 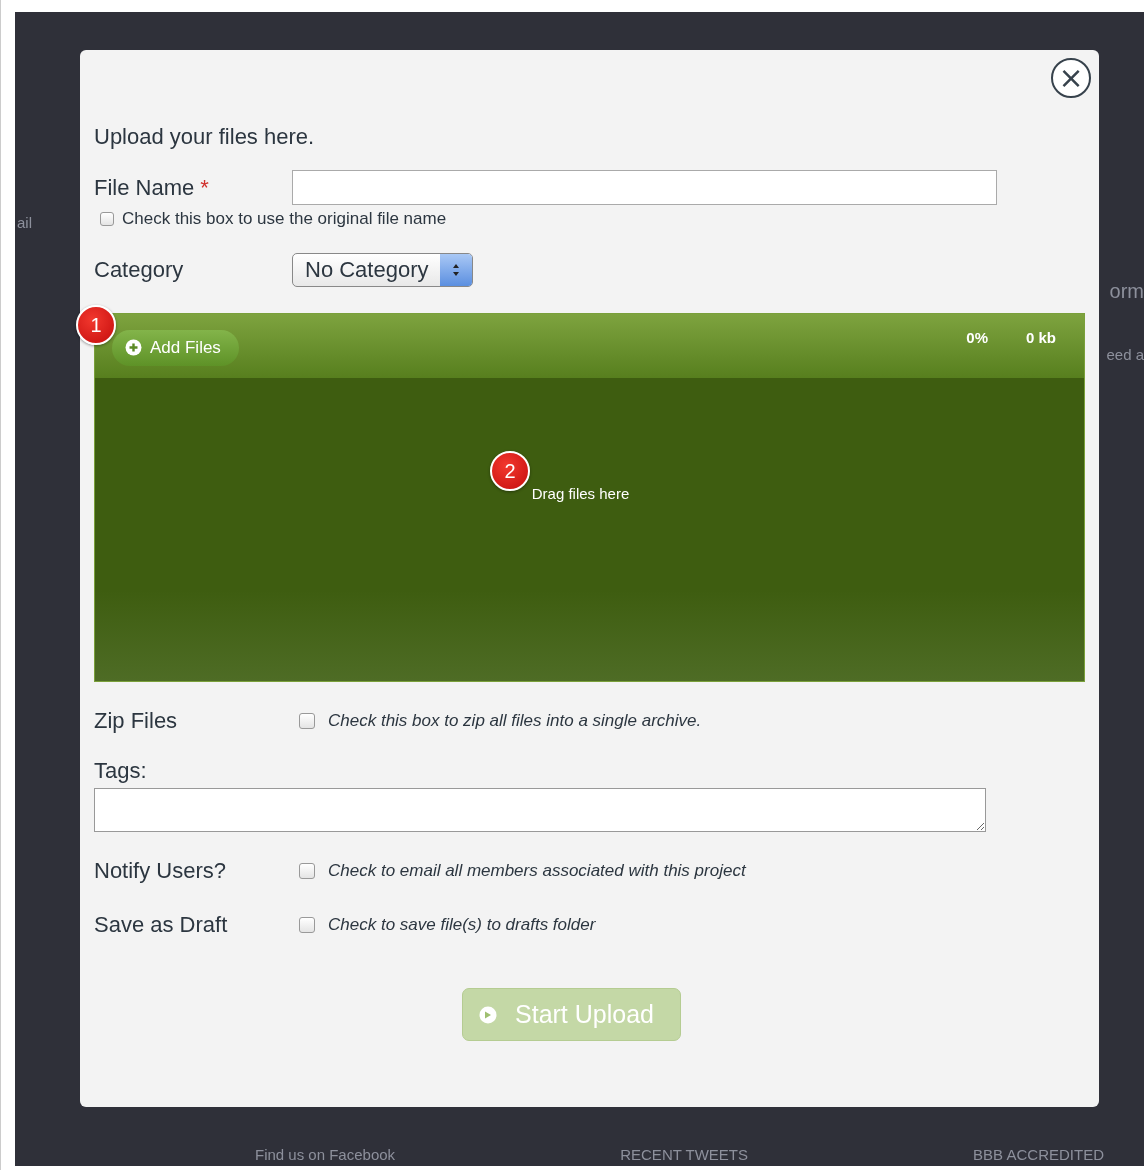 What do you see at coordinates (1126, 291) in the screenshot?
I see `background-text: orm` at bounding box center [1126, 291].